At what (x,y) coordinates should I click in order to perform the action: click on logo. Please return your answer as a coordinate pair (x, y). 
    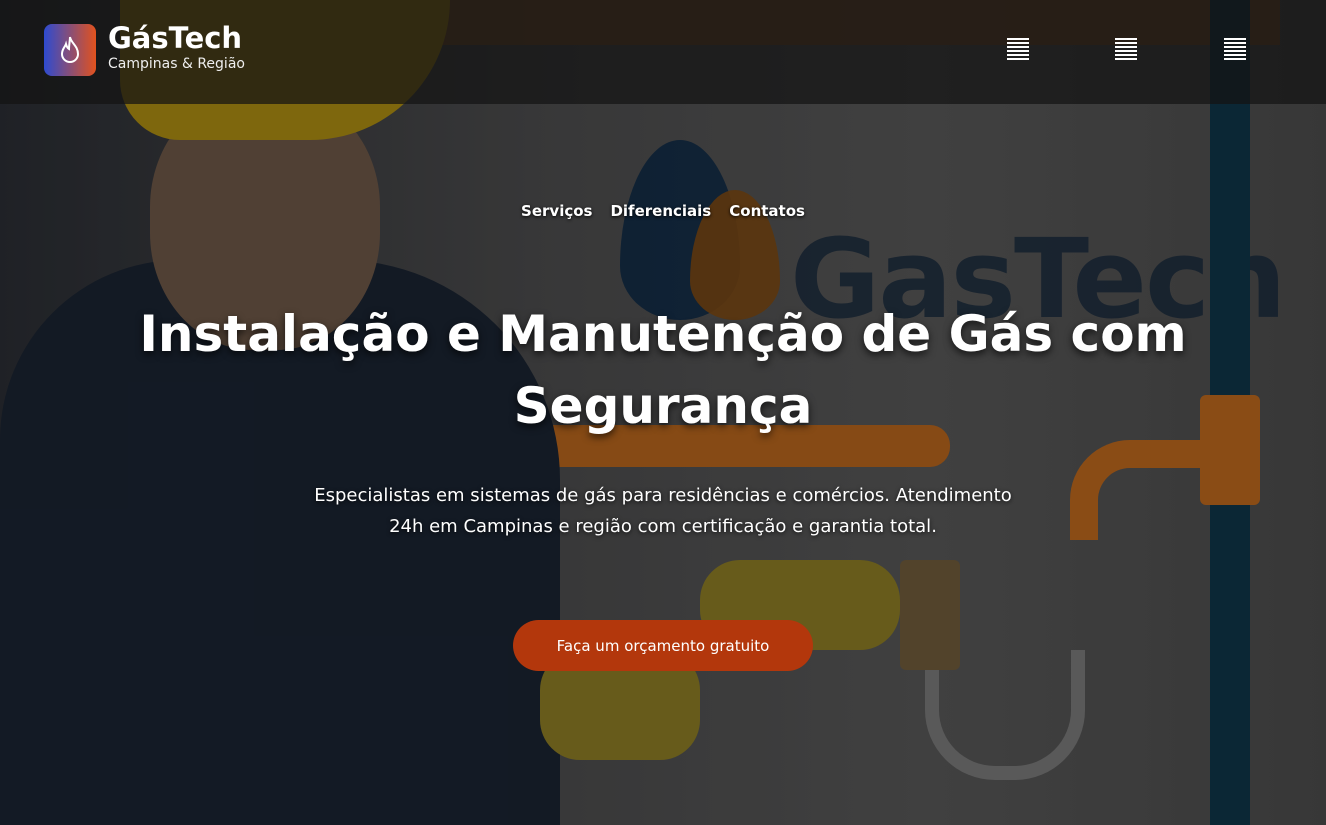
    Looking at the image, I should click on (70, 50).